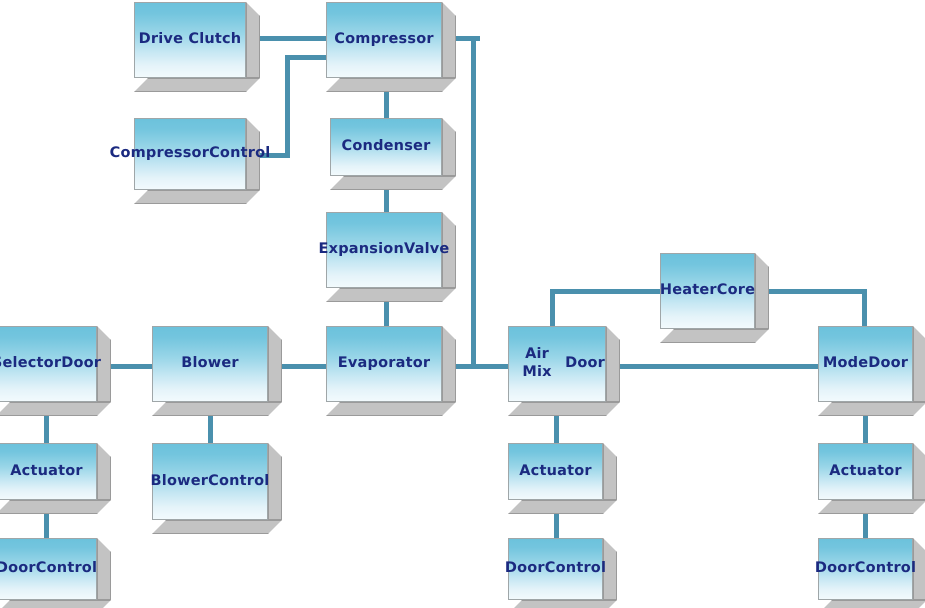 The width and height of the screenshot is (925, 608). Describe the element at coordinates (307, 57) in the screenshot. I see `connector-compressor-control-to-compressor` at that location.